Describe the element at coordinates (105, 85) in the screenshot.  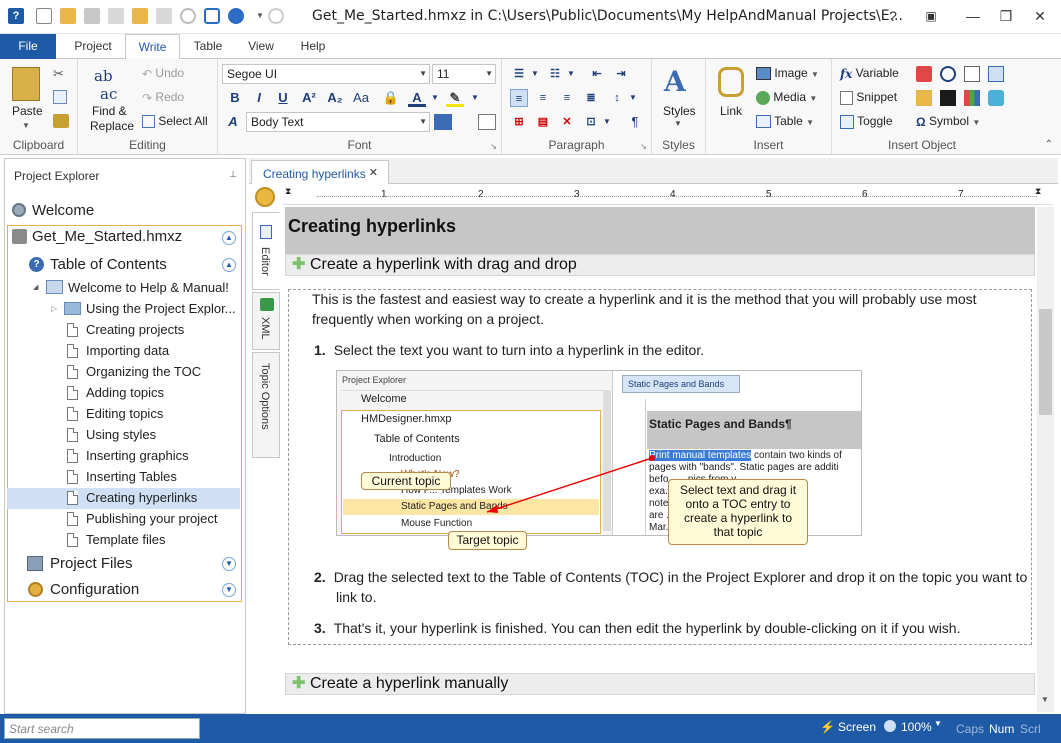
I see `find-replace-icon: ab ac` at that location.